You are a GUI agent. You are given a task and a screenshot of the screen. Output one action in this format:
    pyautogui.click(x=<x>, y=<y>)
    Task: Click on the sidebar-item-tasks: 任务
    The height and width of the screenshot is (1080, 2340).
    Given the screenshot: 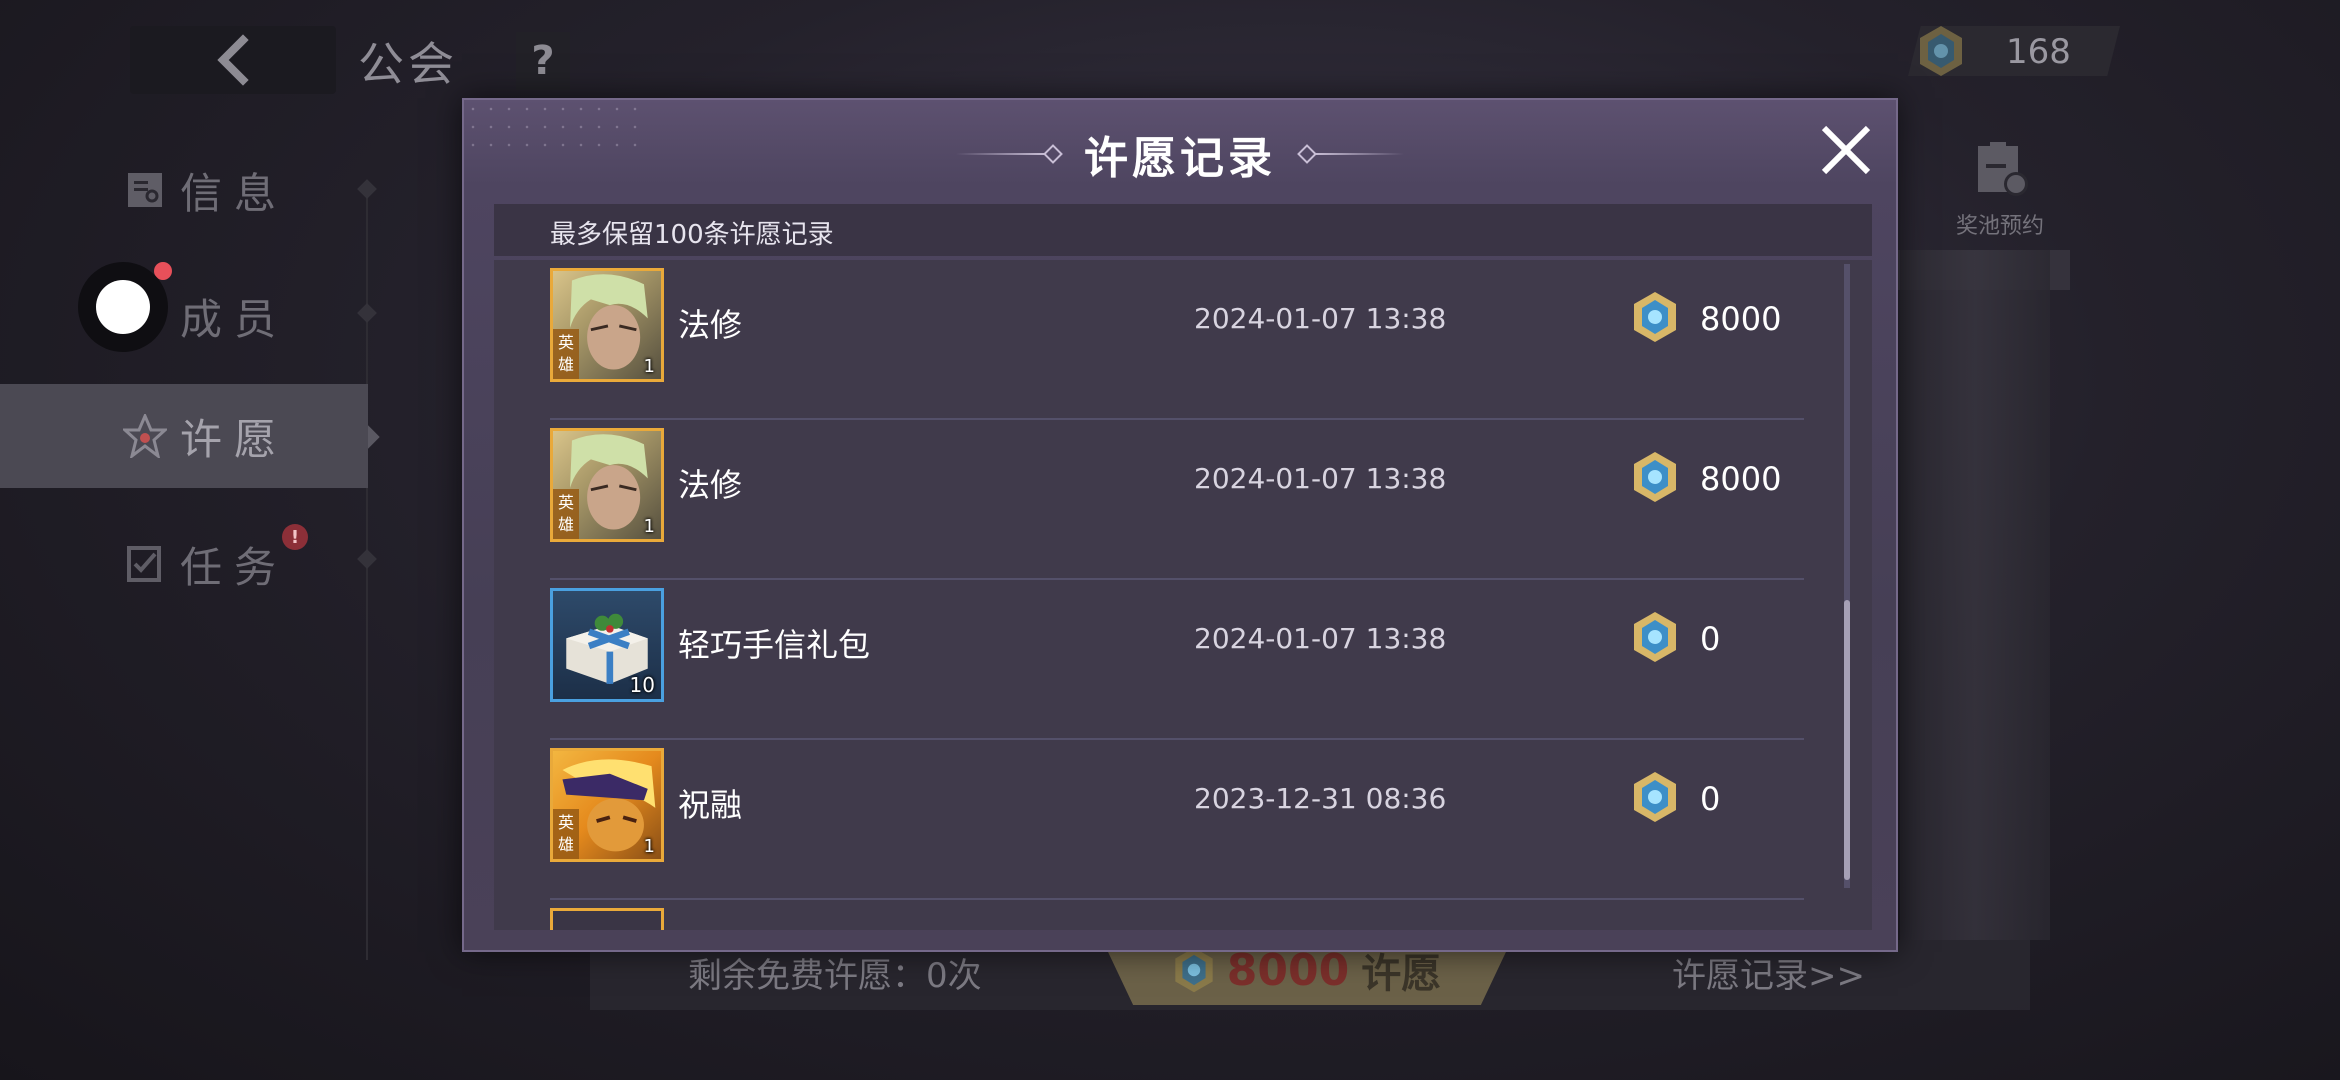 What is the action you would take?
    pyautogui.click(x=184, y=564)
    